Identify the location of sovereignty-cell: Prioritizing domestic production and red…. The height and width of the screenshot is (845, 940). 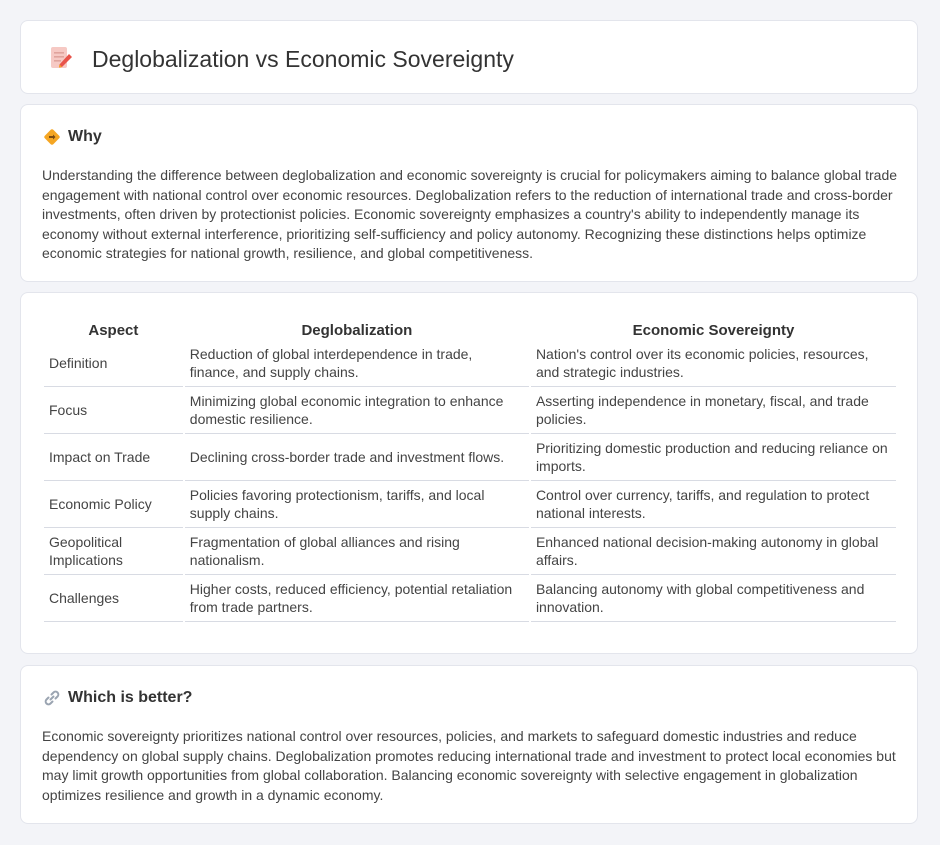
(713, 458).